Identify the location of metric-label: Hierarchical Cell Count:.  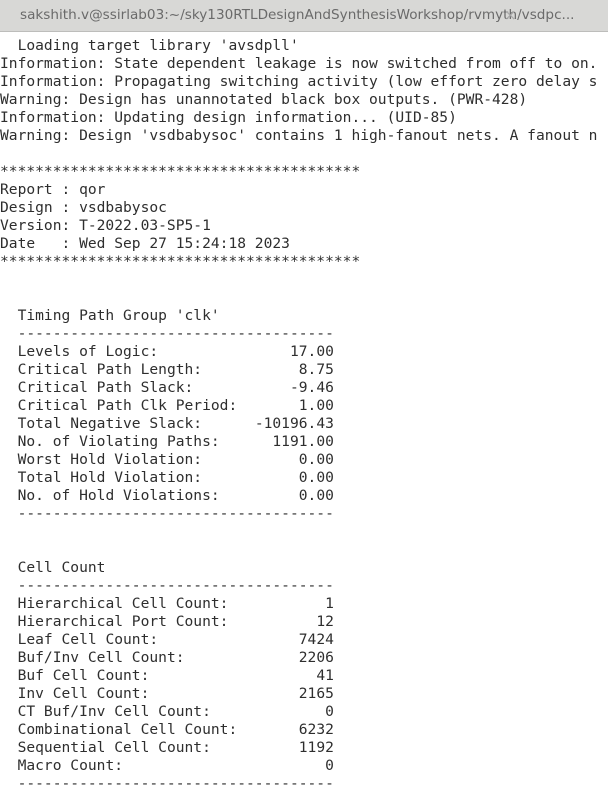
(123, 603).